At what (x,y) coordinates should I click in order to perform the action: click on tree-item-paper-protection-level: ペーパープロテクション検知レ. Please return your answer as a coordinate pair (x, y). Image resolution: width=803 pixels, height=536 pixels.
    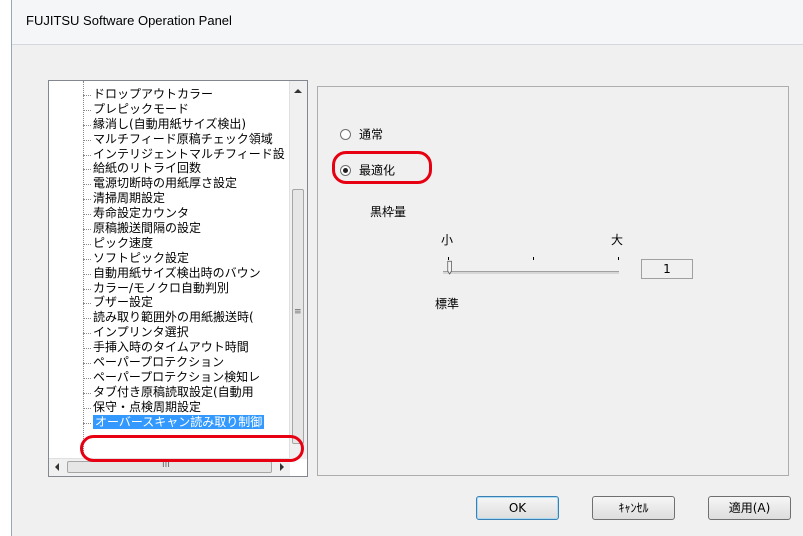
    Looking at the image, I should click on (169, 377).